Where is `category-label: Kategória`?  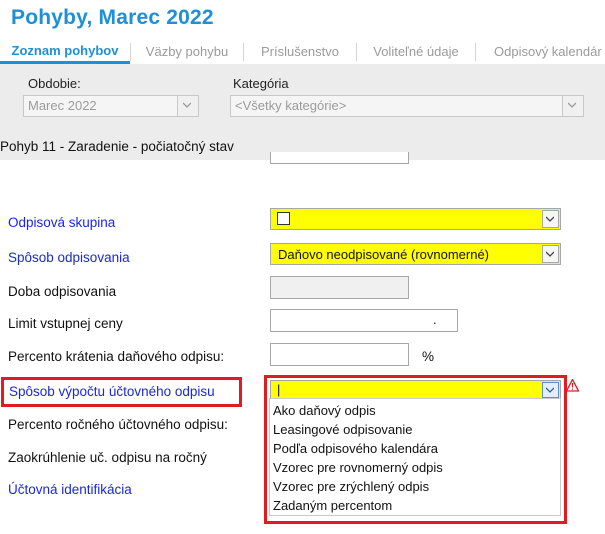
category-label: Kategória is located at coordinates (261, 83).